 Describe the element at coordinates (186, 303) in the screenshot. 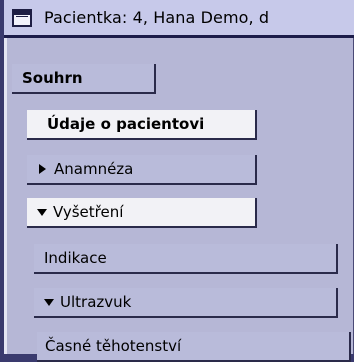

I see `sidebar-item-ultrazvuk: Ultrazvuk` at that location.